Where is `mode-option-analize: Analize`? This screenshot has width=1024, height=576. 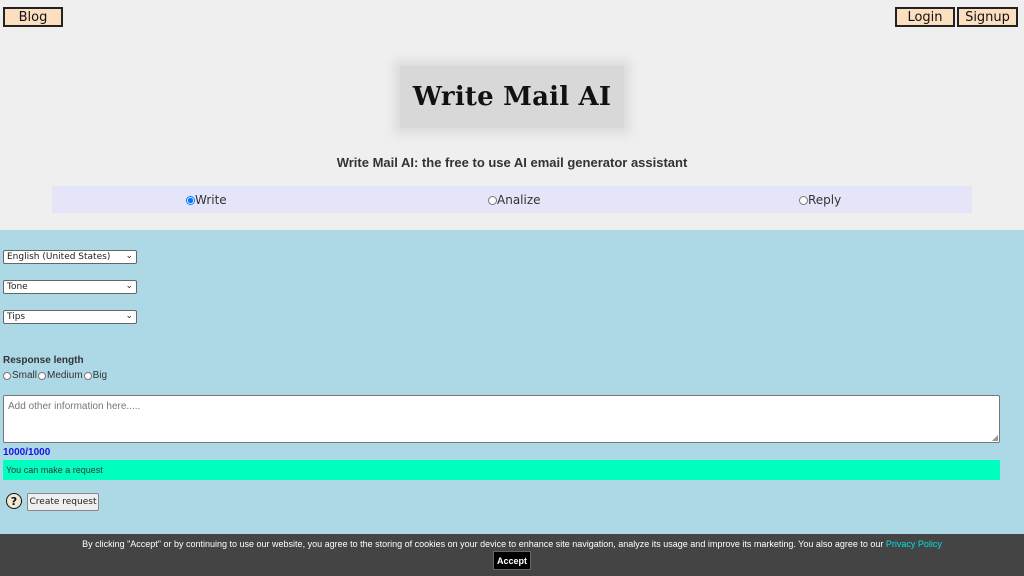
mode-option-analize: Analize is located at coordinates (514, 200).